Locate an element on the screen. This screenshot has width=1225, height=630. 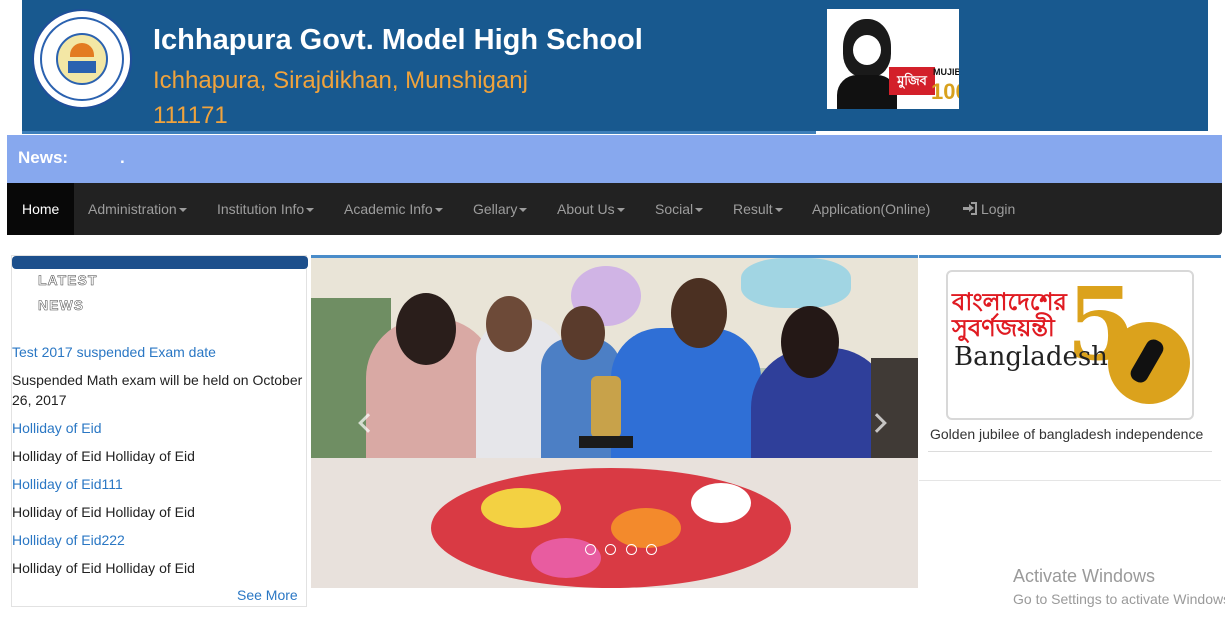
photo-trophy-base is located at coordinates (606, 442).